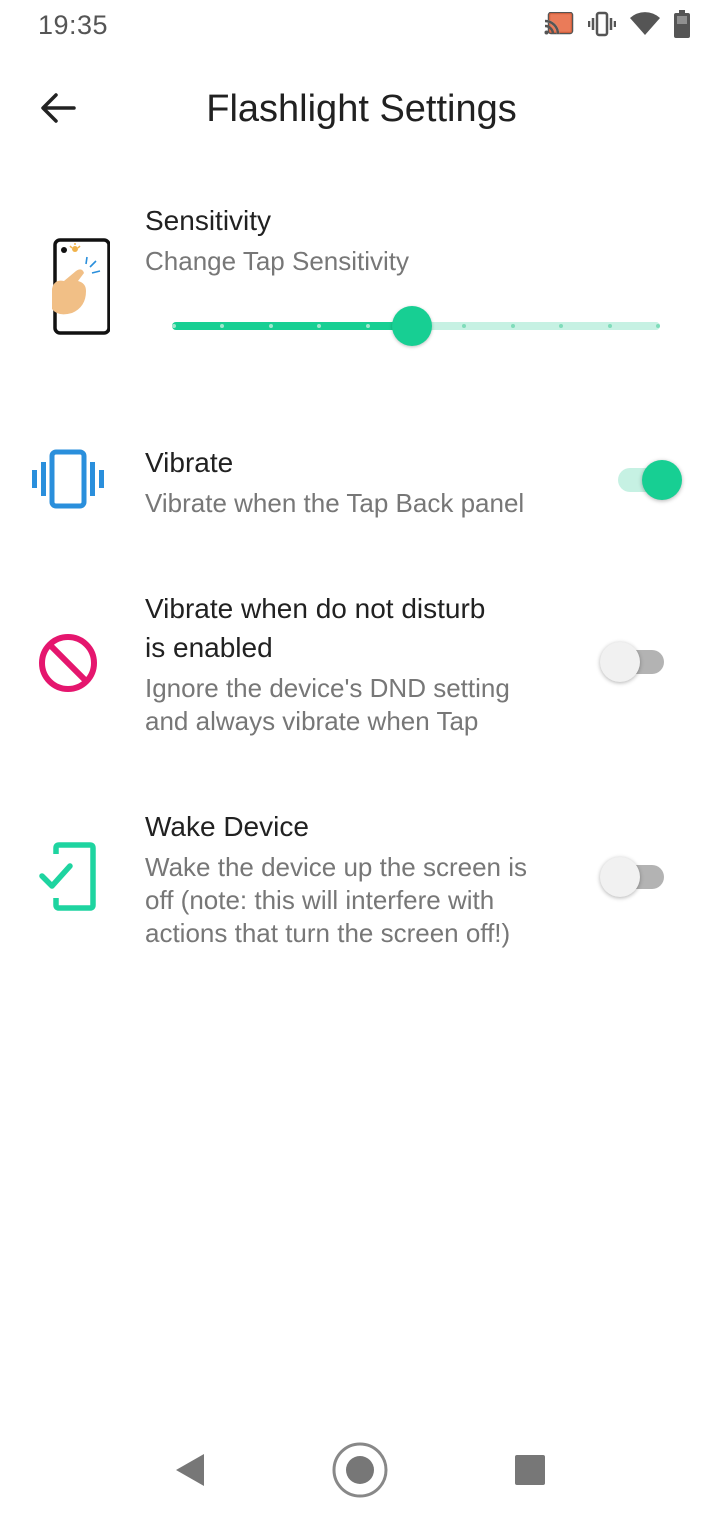  I want to click on vibration-icon, so click(68, 479).